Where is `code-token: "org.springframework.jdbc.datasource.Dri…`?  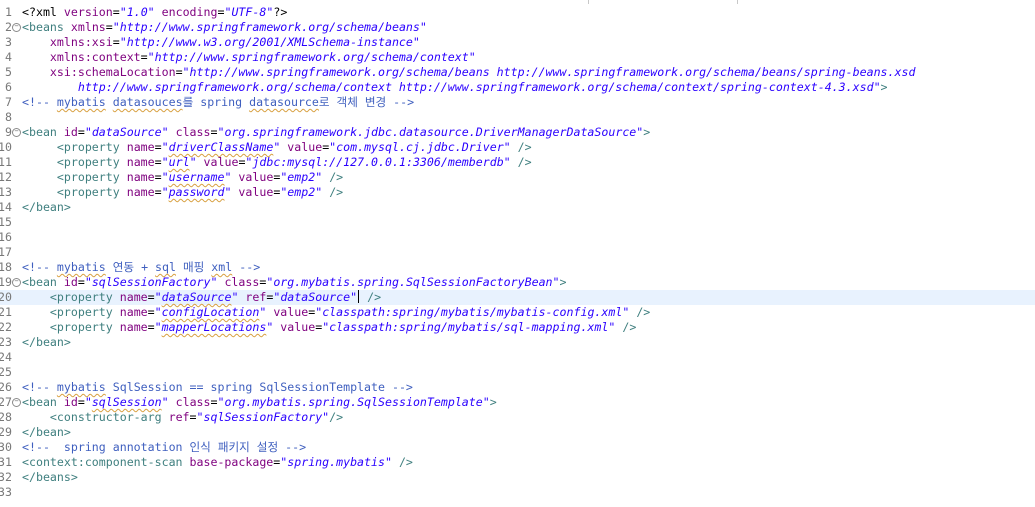 code-token: "org.springframework.jdbc.datasource.Dri… is located at coordinates (430, 132).